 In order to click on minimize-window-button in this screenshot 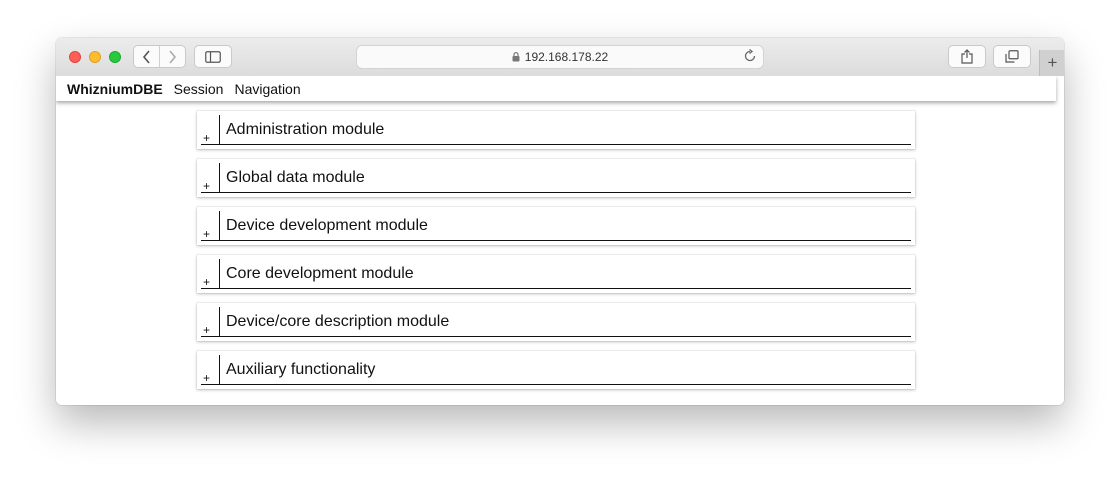, I will do `click(95, 57)`.